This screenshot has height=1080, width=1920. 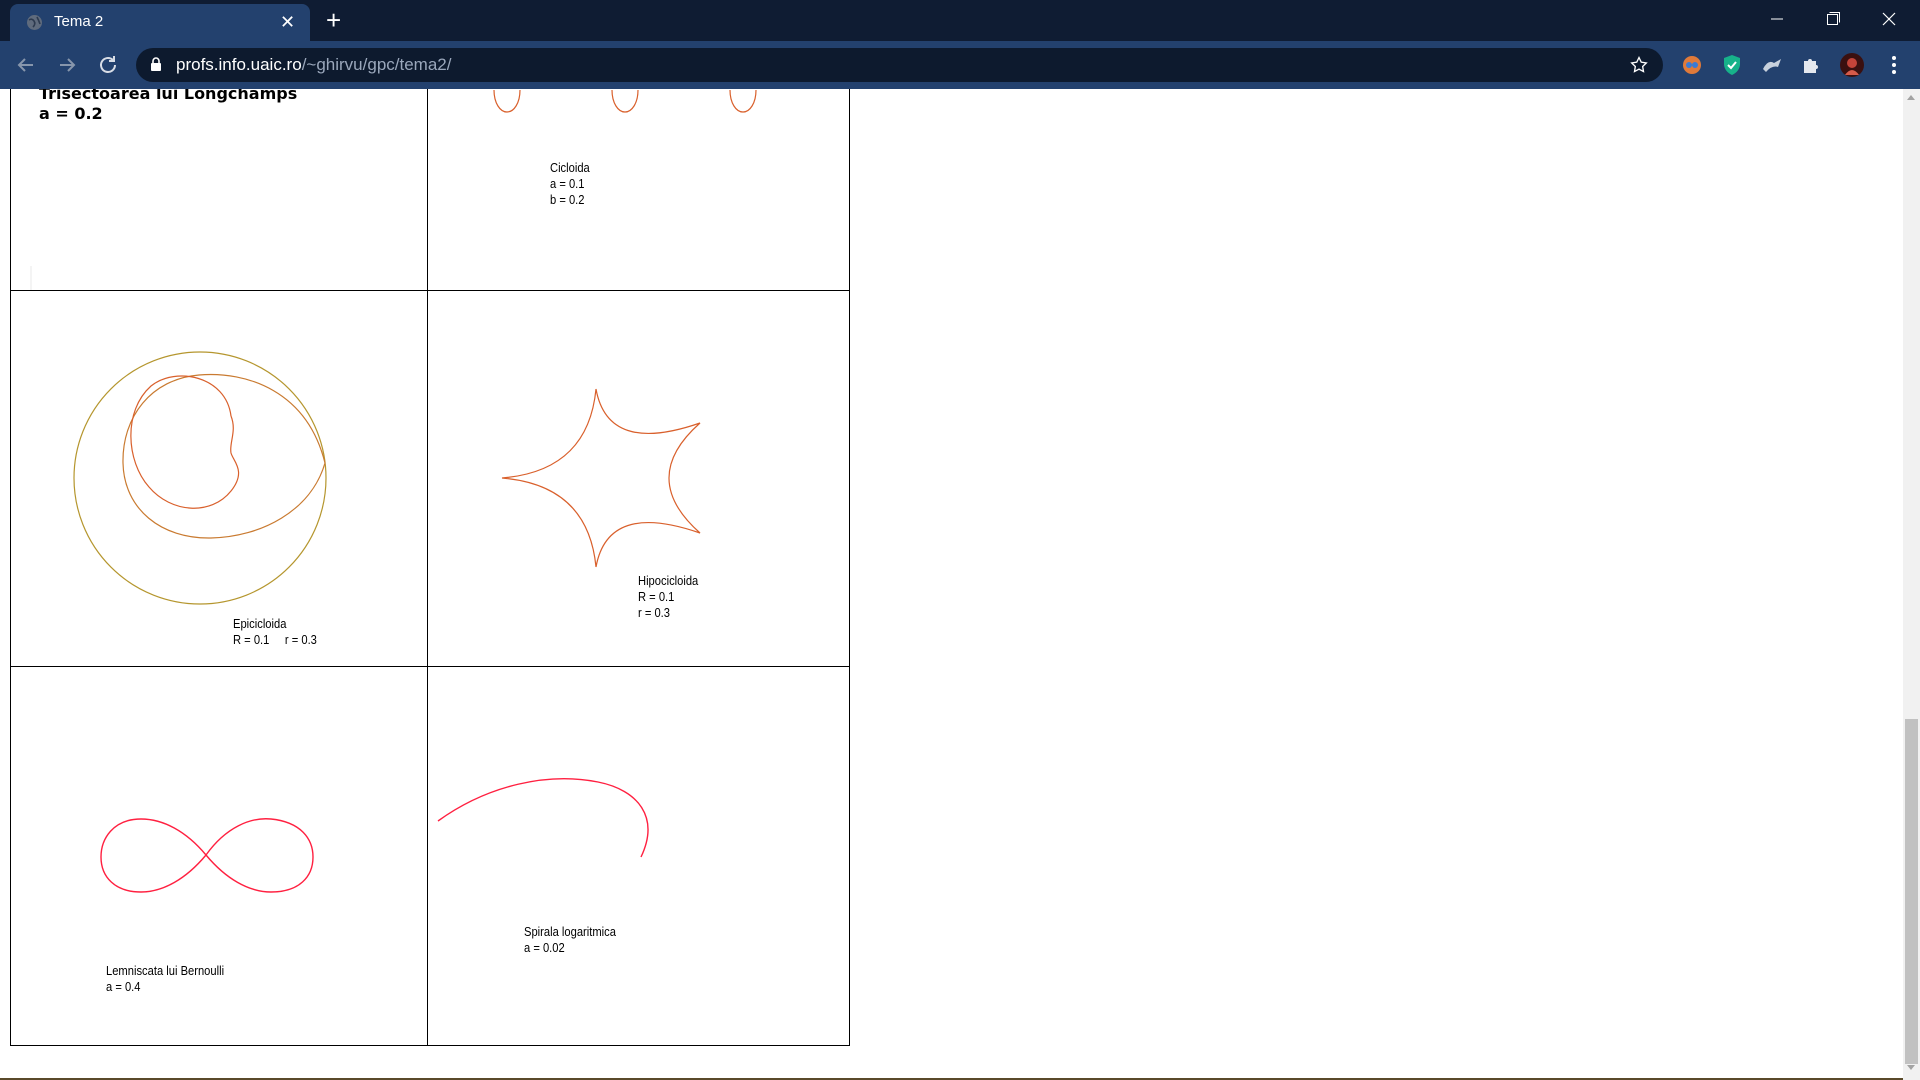 I want to click on vertical-scrollbar, so click(x=1911, y=584).